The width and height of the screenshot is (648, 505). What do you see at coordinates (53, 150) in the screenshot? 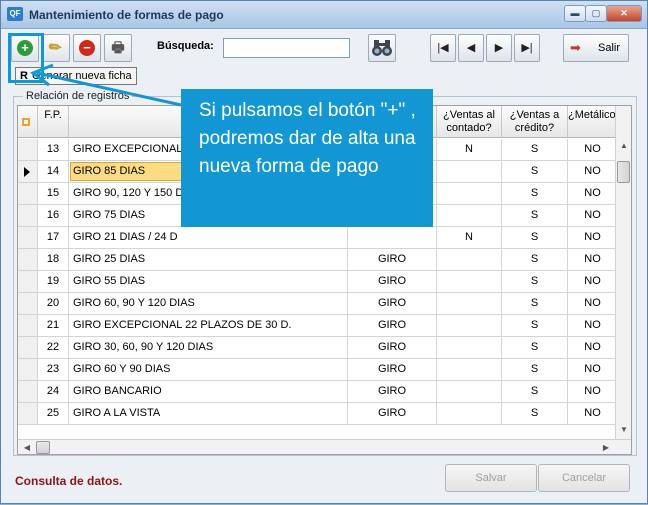
I see `cell-fp: 13` at bounding box center [53, 150].